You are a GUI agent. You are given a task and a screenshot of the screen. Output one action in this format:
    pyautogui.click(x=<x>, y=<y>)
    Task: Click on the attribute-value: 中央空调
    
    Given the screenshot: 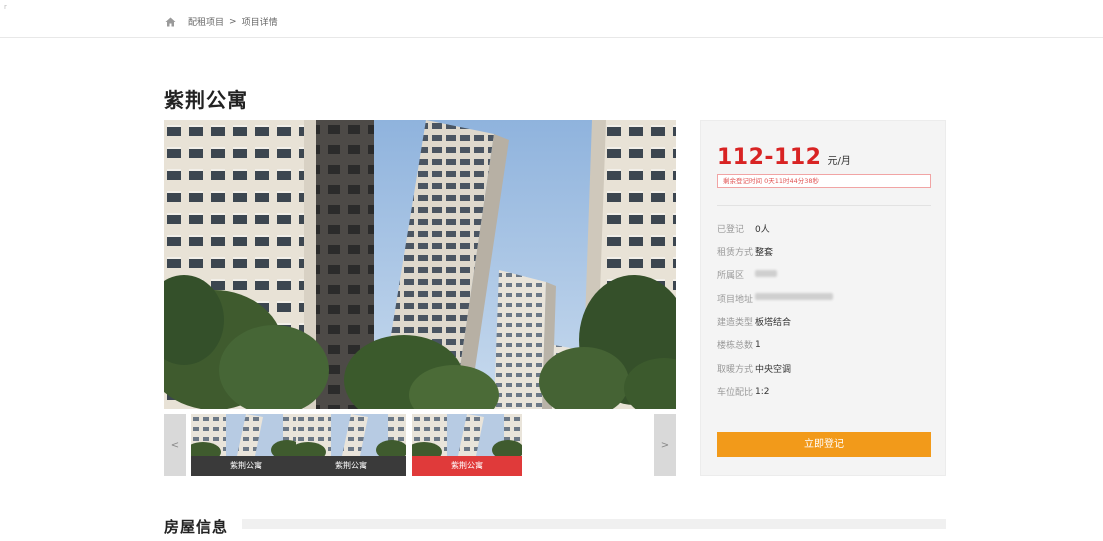 What is the action you would take?
    pyautogui.click(x=773, y=369)
    